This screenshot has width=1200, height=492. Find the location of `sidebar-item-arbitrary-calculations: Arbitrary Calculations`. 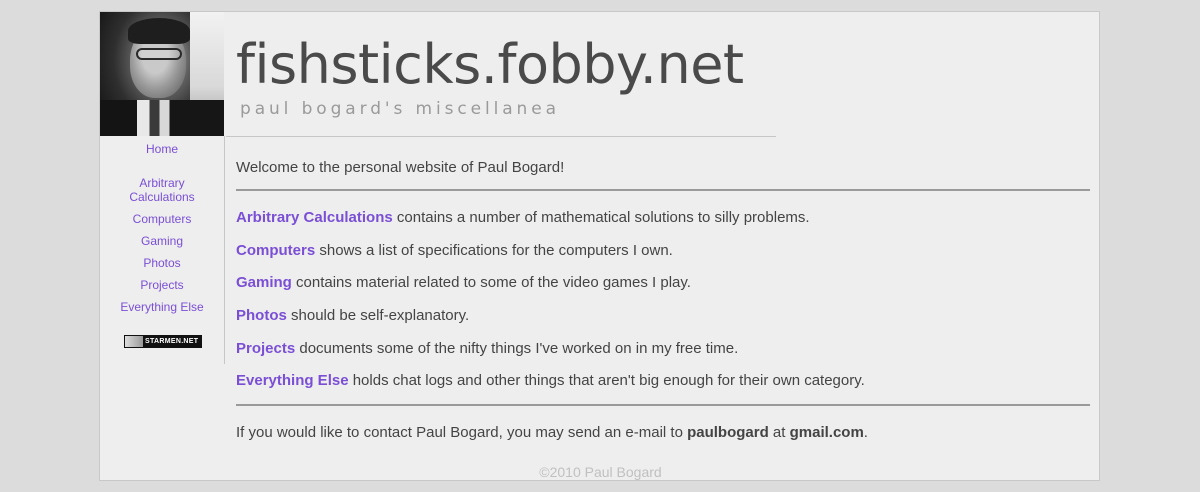

sidebar-item-arbitrary-calculations: Arbitrary Calculations is located at coordinates (162, 190).